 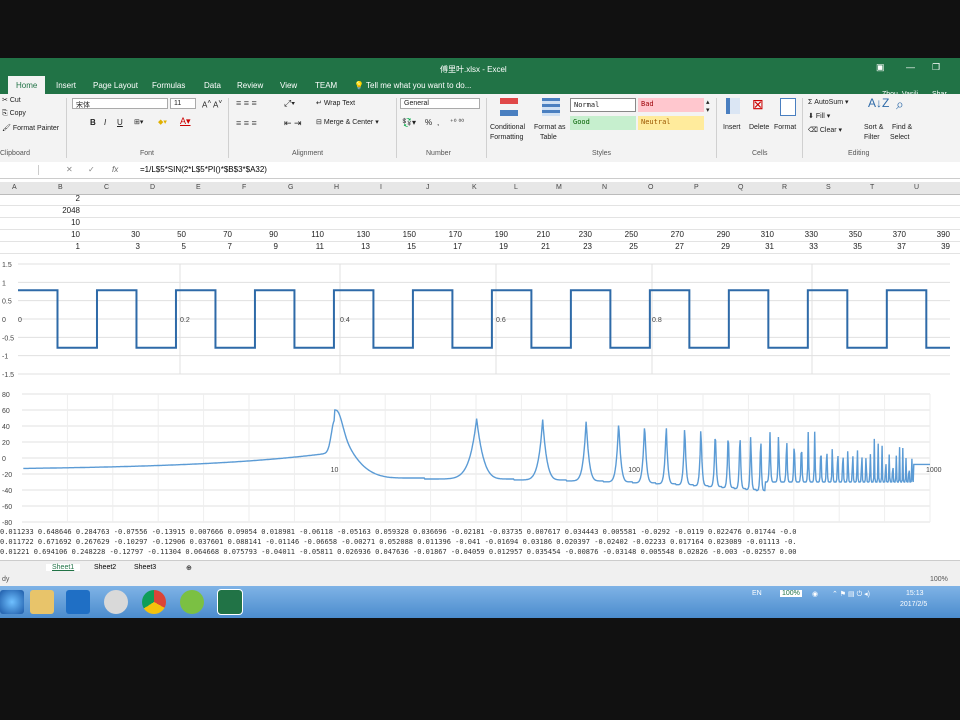 What do you see at coordinates (105, 122) in the screenshot?
I see `italic-button: I` at bounding box center [105, 122].